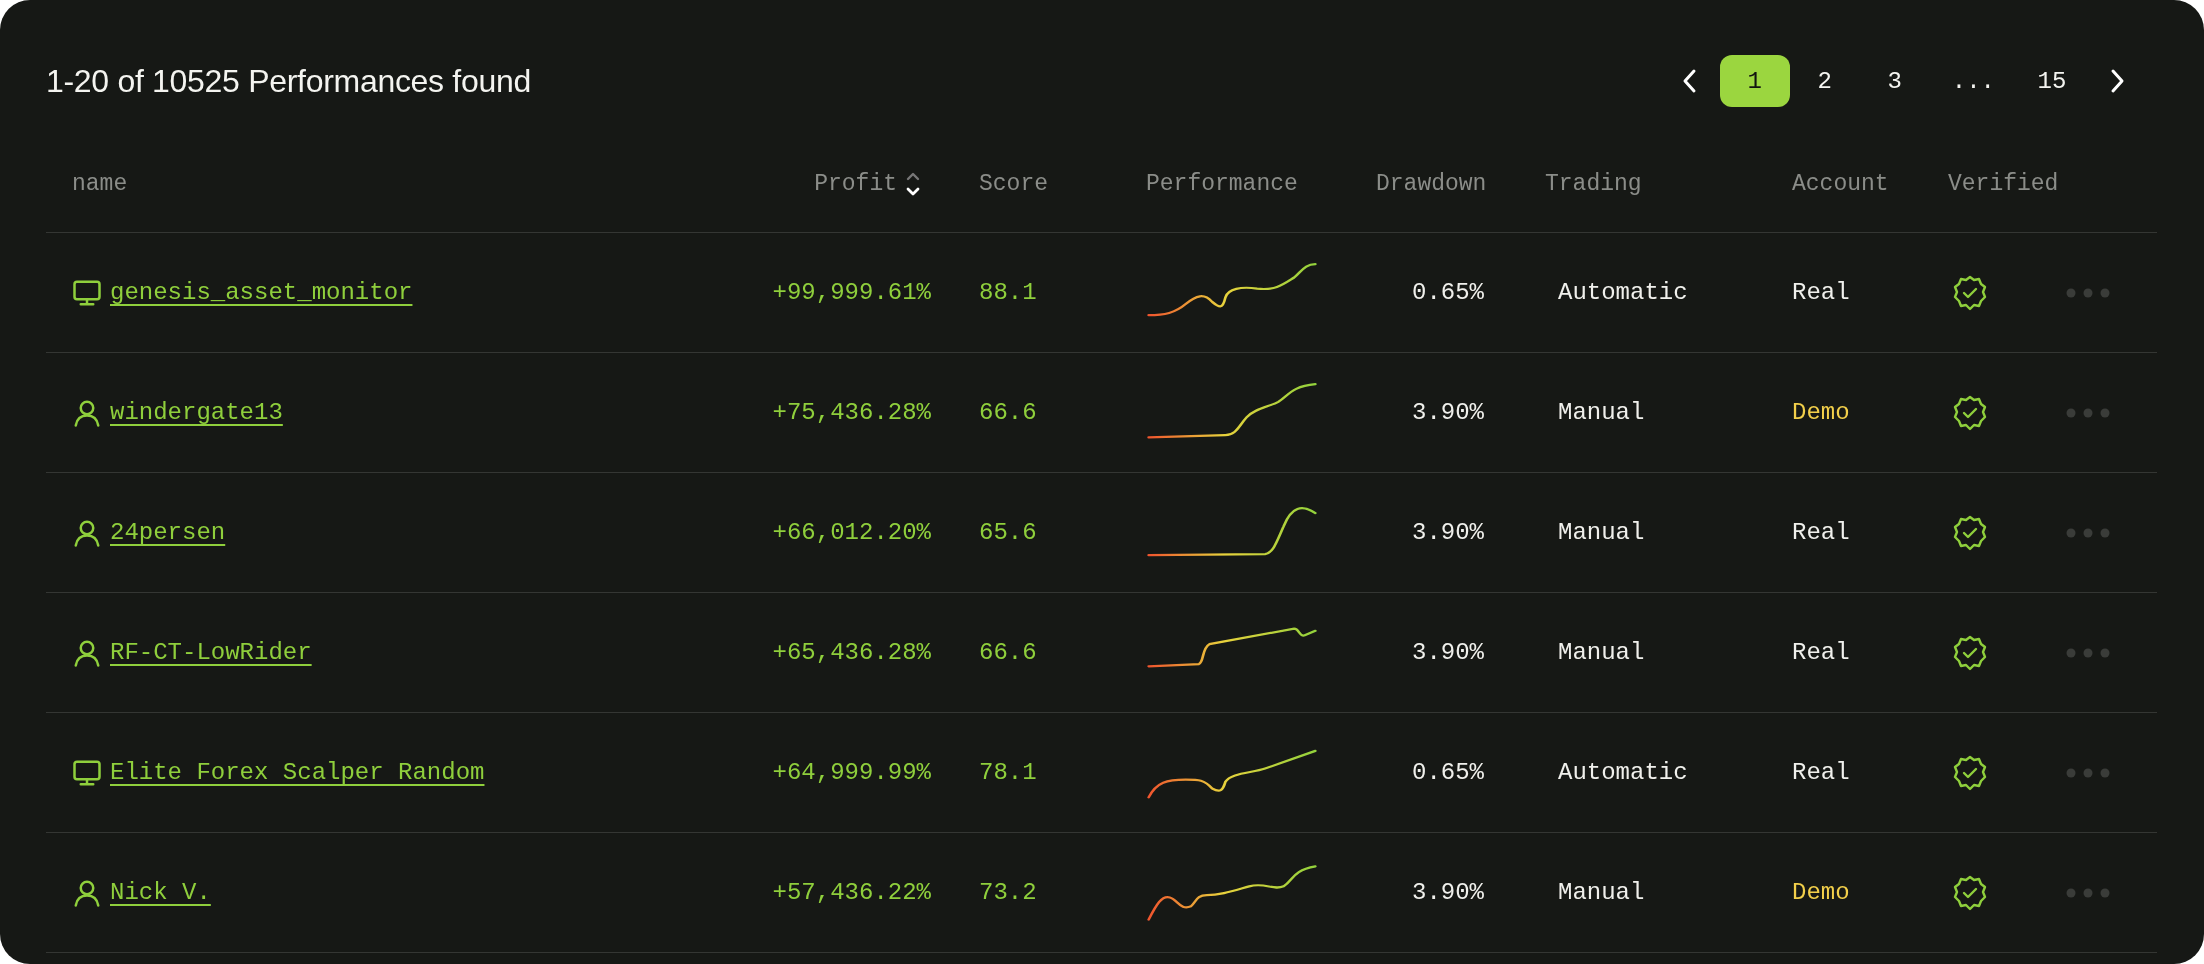  I want to click on column-header: Account, so click(1840, 184).